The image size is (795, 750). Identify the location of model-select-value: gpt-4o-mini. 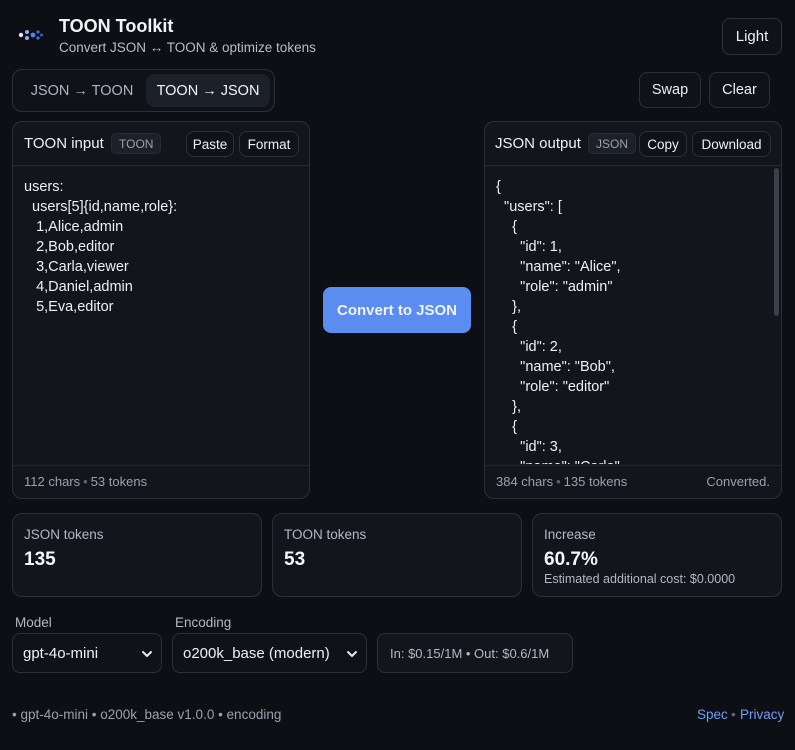
(61, 653).